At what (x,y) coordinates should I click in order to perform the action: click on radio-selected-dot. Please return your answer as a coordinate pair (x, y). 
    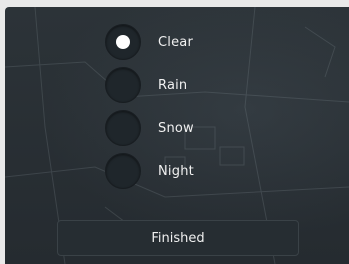
    Looking at the image, I should click on (123, 42).